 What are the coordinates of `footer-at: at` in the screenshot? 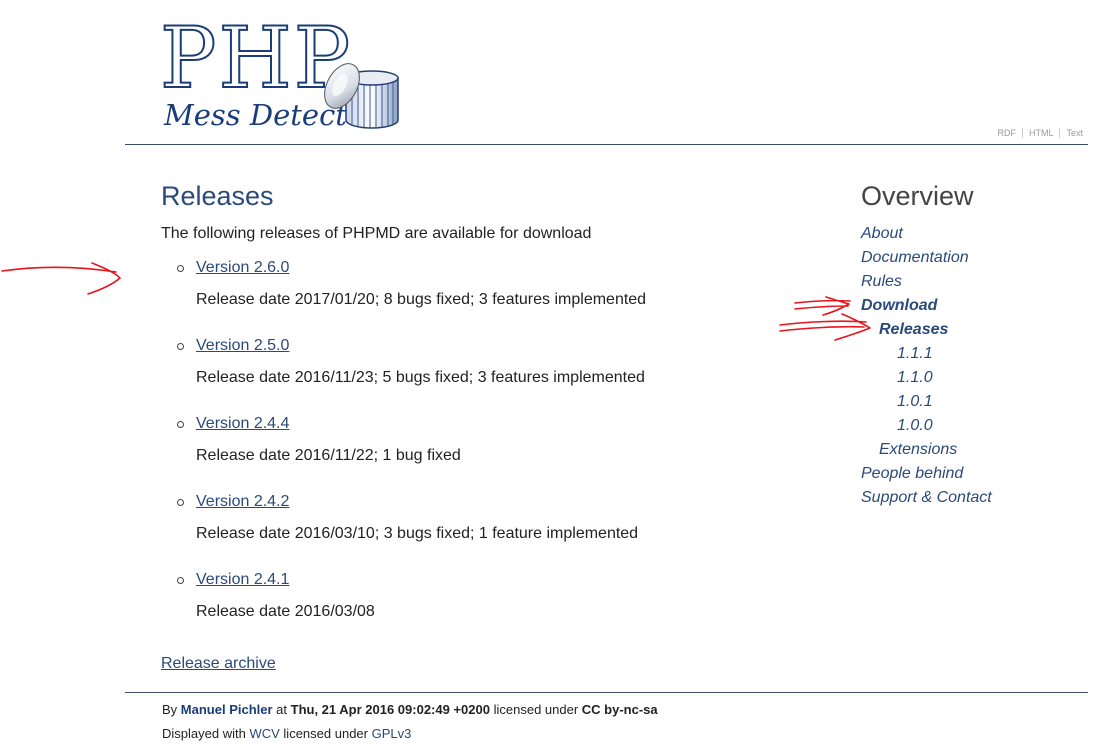 It's located at (282, 709).